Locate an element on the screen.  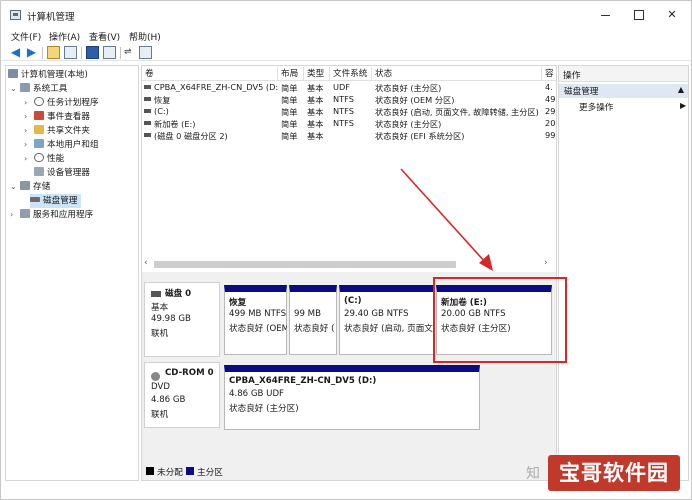
volume-capacity: 29 is located at coordinates (550, 111).